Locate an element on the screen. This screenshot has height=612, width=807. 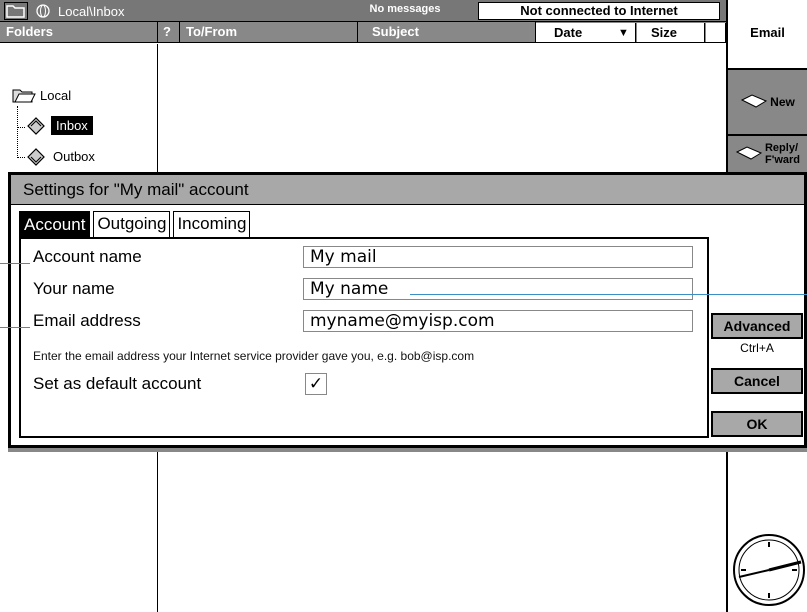
tab-strip: Account Outgoing Incoming is located at coordinates (136, 224).